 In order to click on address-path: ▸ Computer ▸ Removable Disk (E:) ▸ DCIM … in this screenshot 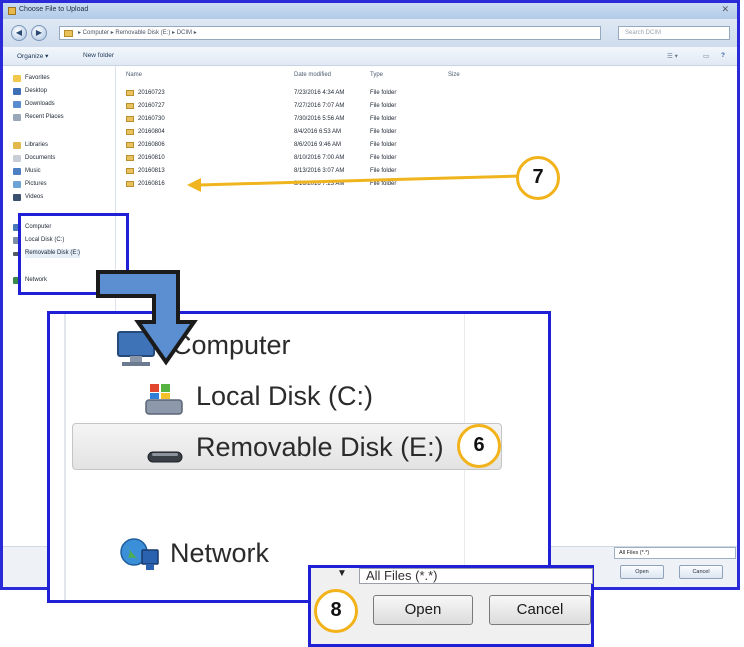, I will do `click(330, 33)`.